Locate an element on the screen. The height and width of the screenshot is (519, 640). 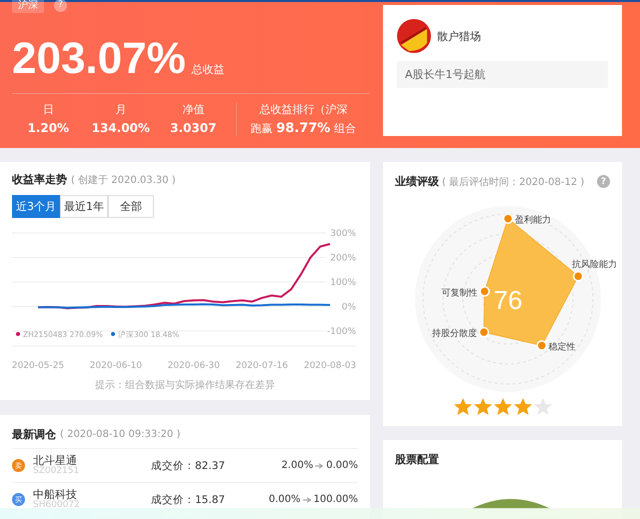
total-return-label: 总收益 is located at coordinates (208, 69).